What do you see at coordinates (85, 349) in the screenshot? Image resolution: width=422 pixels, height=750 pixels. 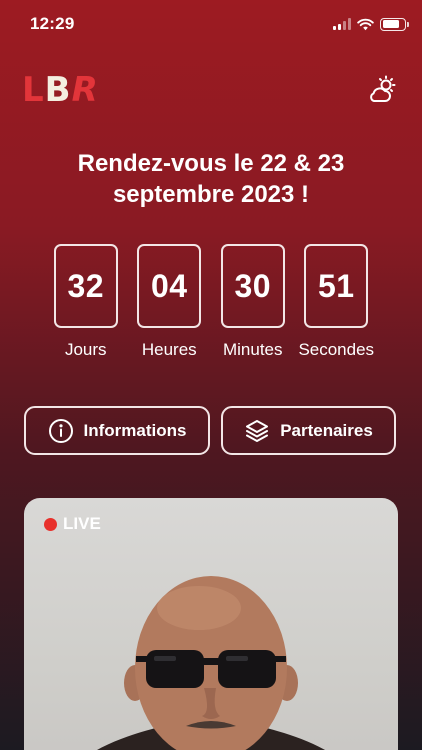 I see `countdown-days-label: Jours` at bounding box center [85, 349].